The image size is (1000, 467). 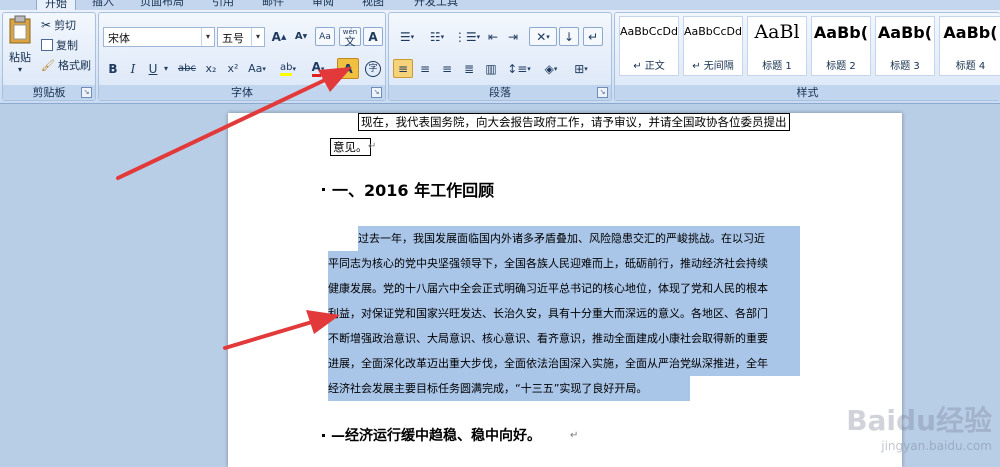 What do you see at coordinates (281, 330) in the screenshot?
I see `arrow-to-selected-text` at bounding box center [281, 330].